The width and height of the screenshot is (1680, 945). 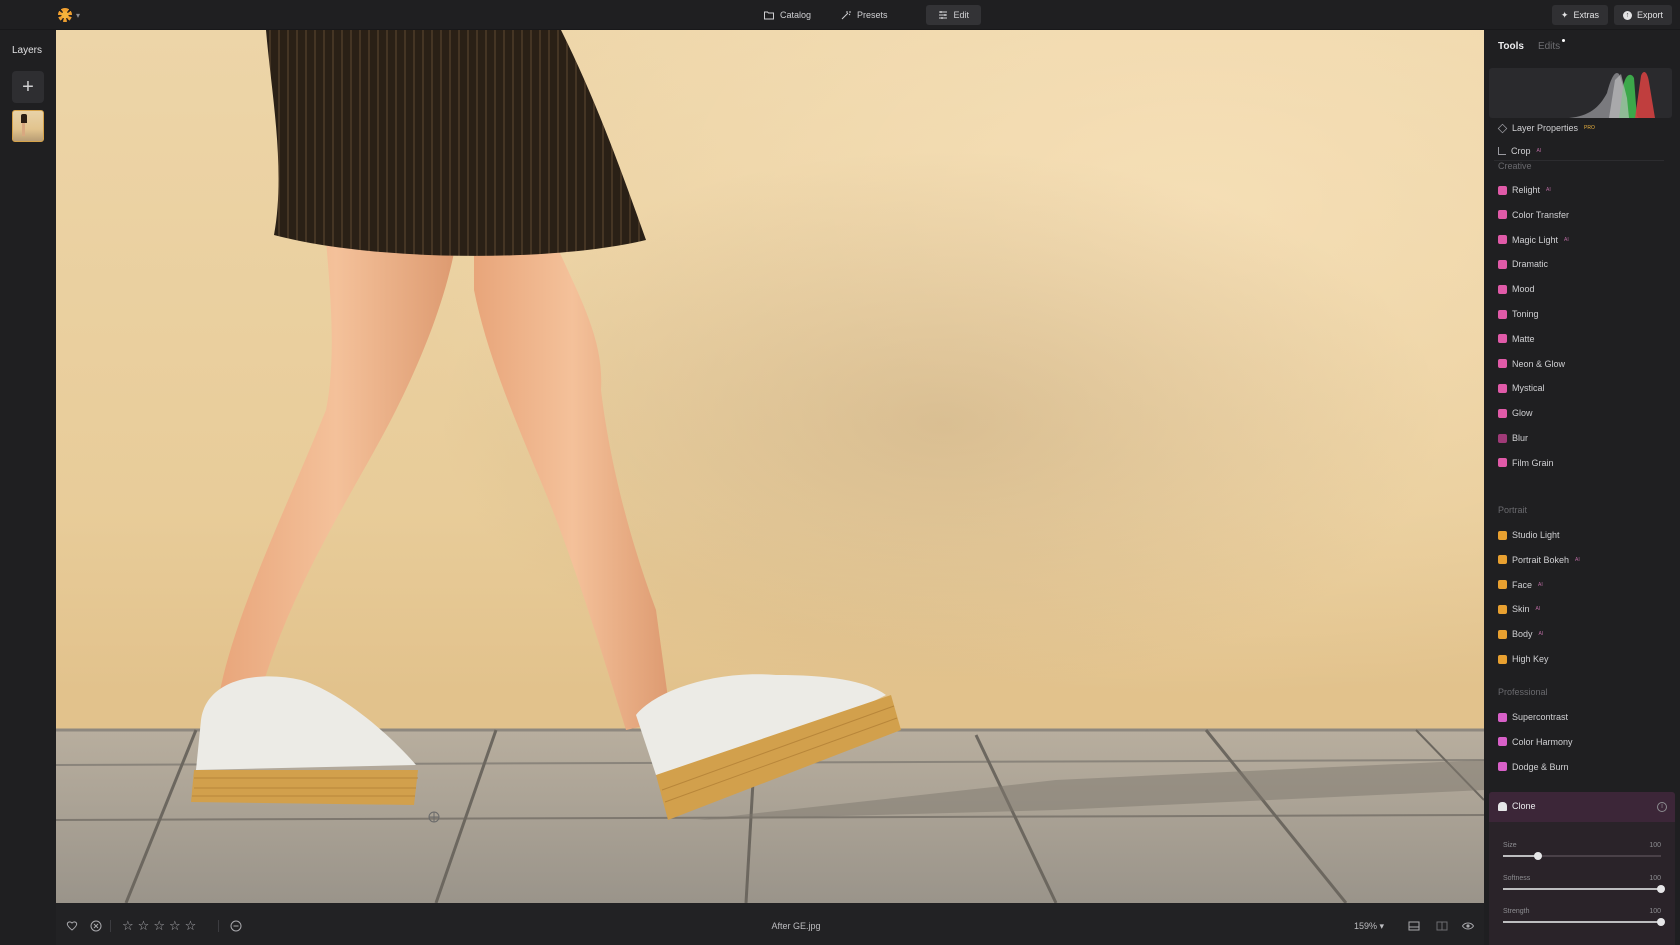 I want to click on layers-title: Layers, so click(x=27, y=50).